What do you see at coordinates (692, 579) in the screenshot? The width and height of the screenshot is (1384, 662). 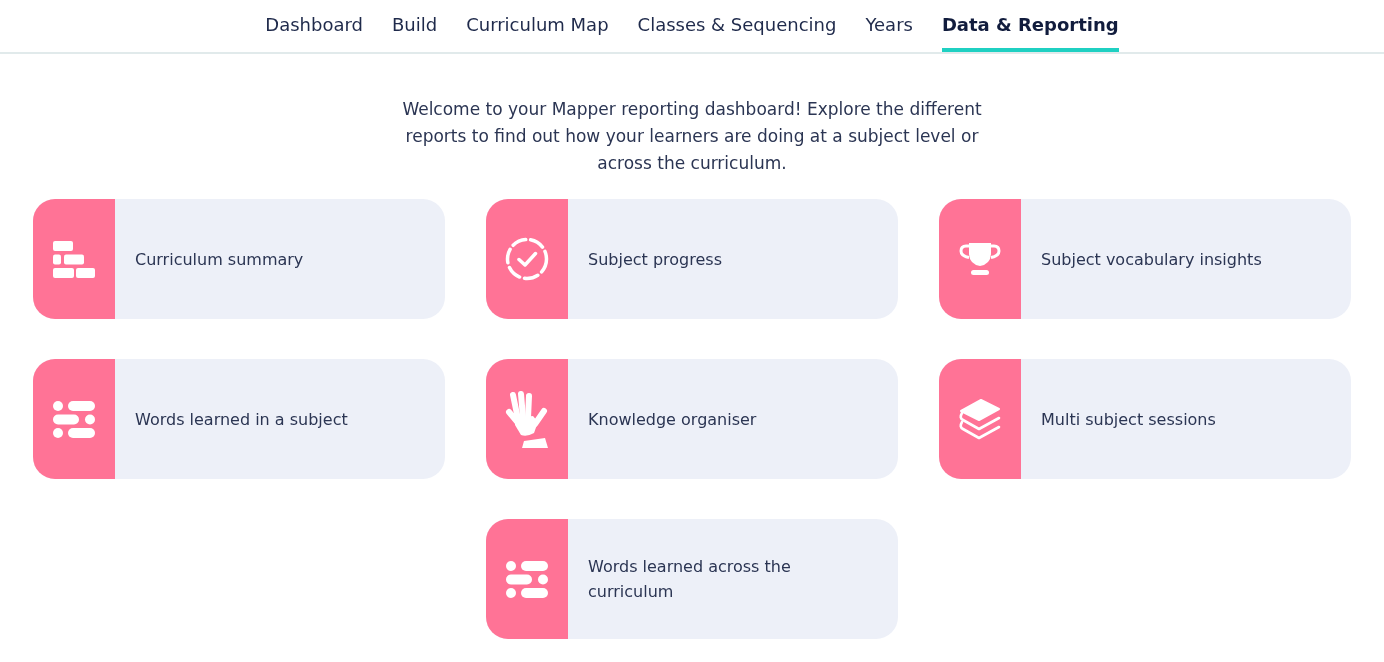 I see `report-card: Words learned across the curriculum` at bounding box center [692, 579].